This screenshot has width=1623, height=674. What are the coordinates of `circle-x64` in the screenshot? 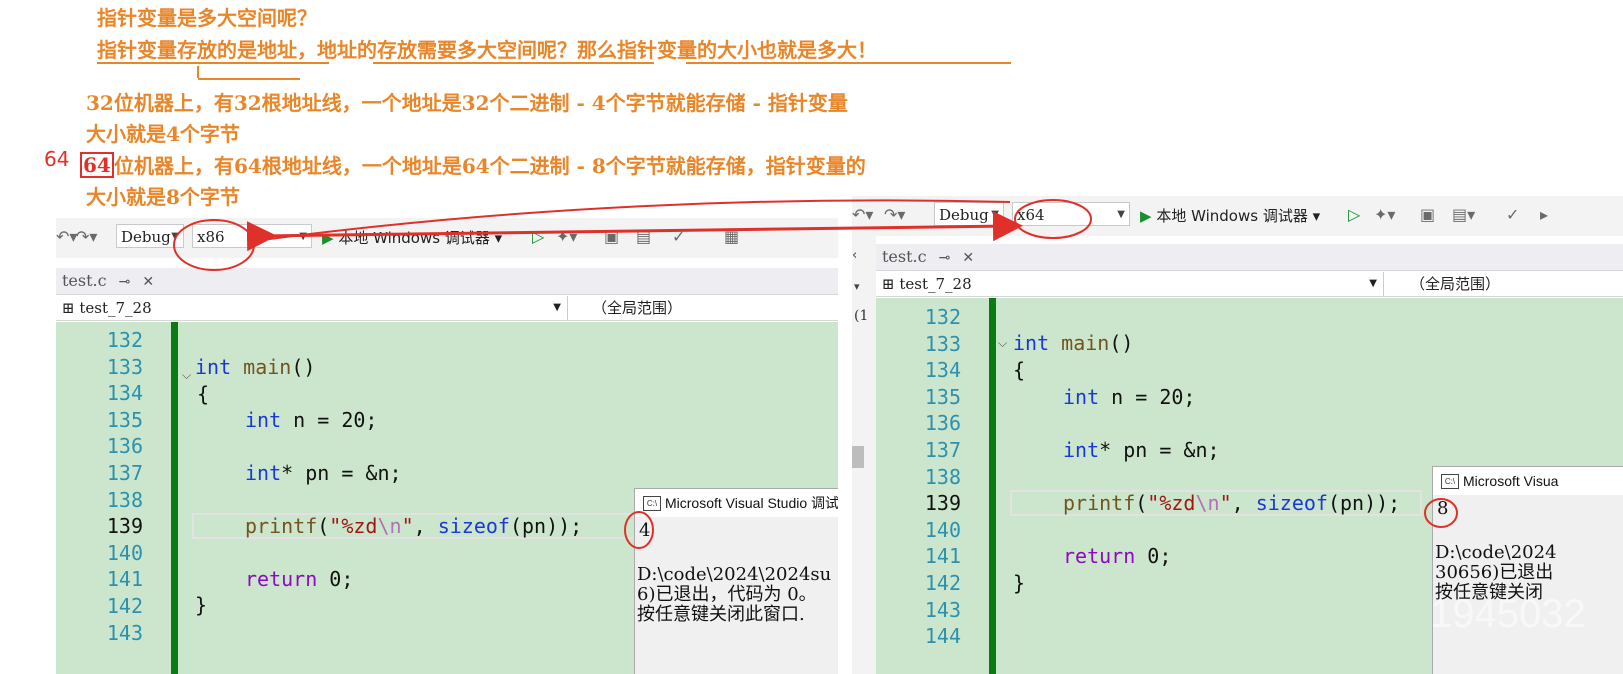 It's located at (1053, 219).